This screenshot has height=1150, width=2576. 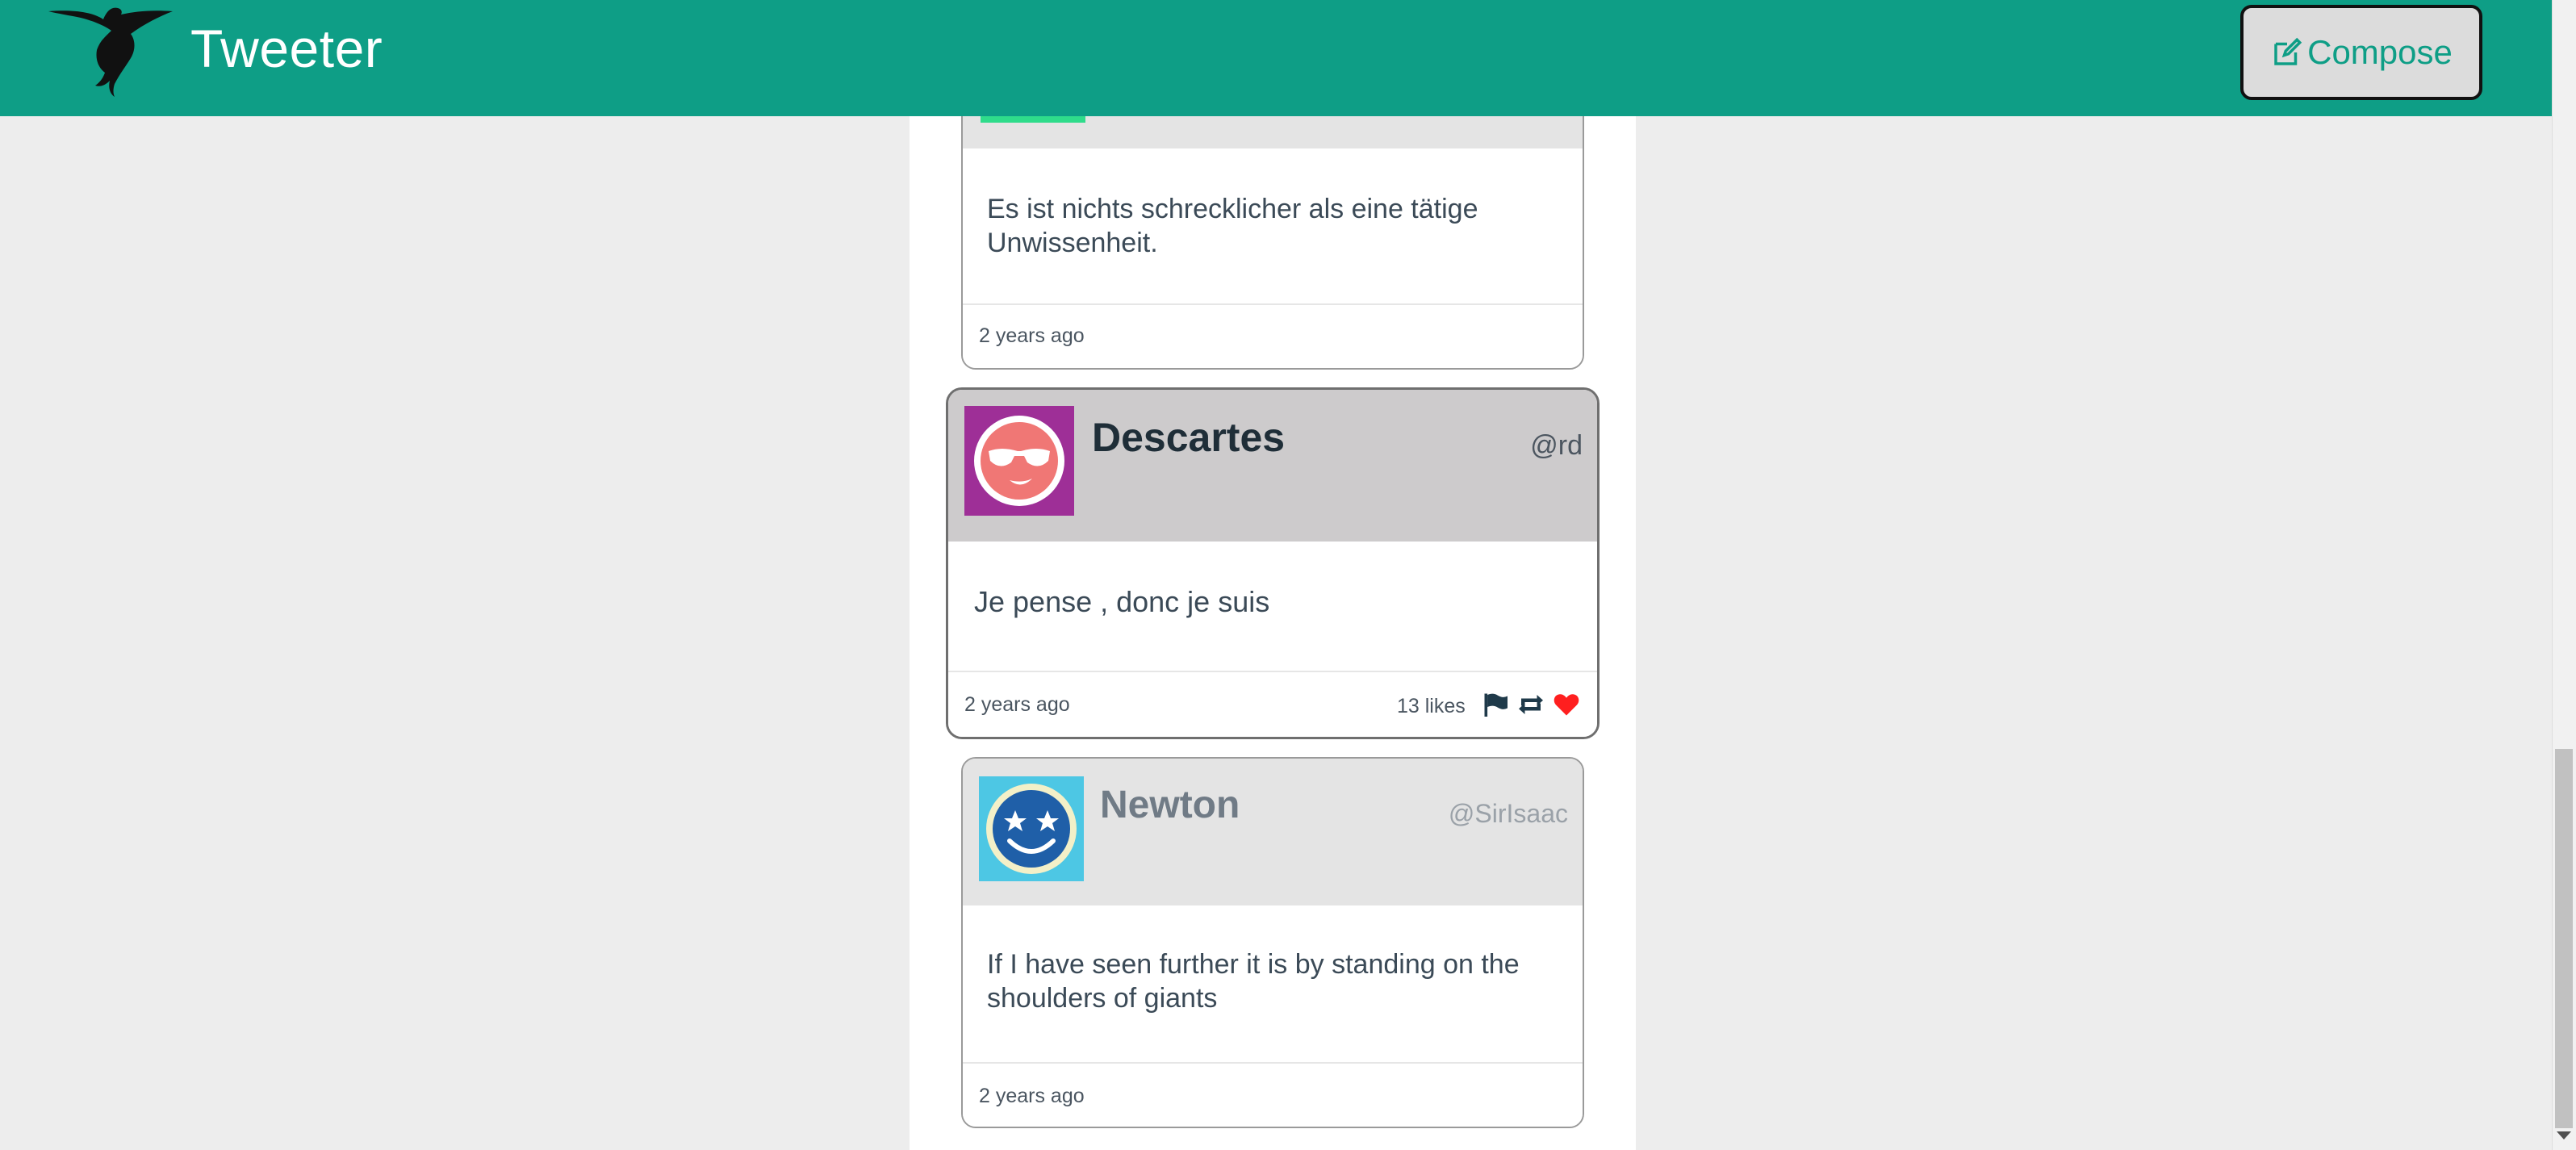 What do you see at coordinates (1273, 832) in the screenshot?
I see `tweet-header: Newton @SirIsaac` at bounding box center [1273, 832].